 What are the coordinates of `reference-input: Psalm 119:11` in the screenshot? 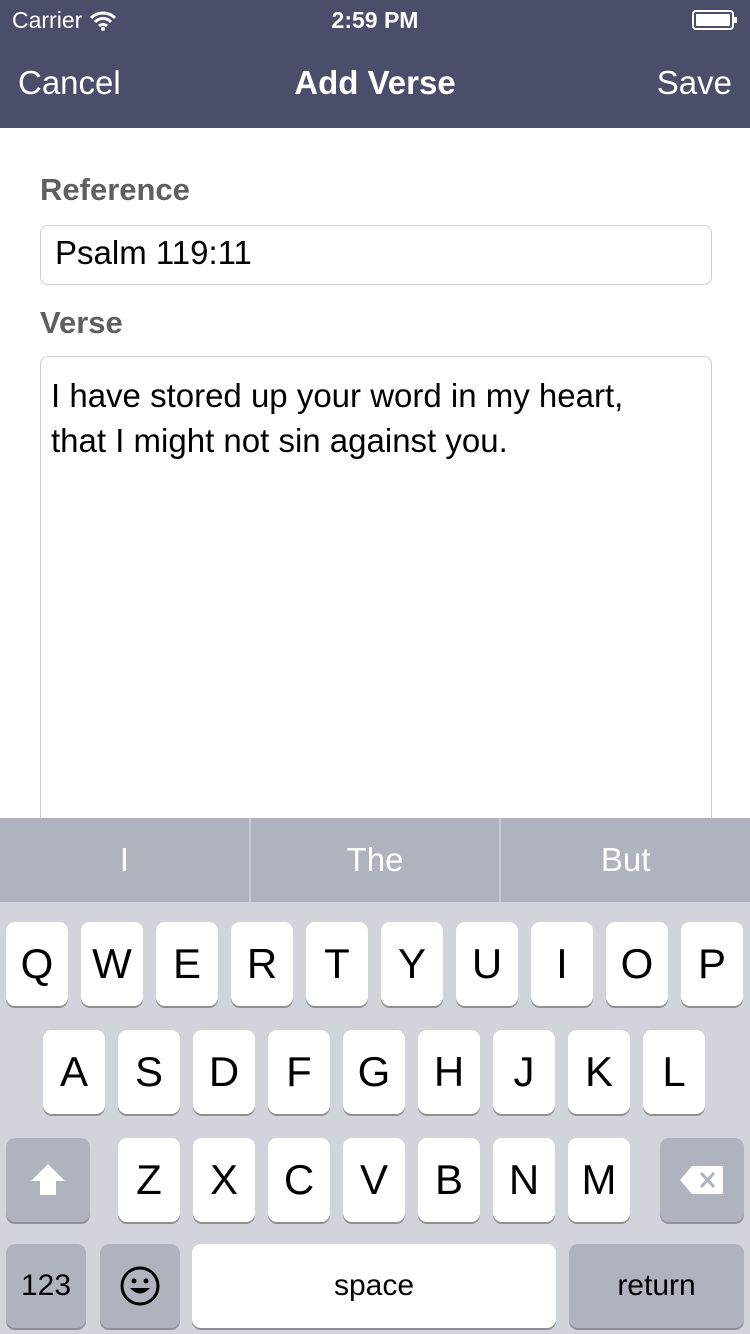 It's located at (376, 255).